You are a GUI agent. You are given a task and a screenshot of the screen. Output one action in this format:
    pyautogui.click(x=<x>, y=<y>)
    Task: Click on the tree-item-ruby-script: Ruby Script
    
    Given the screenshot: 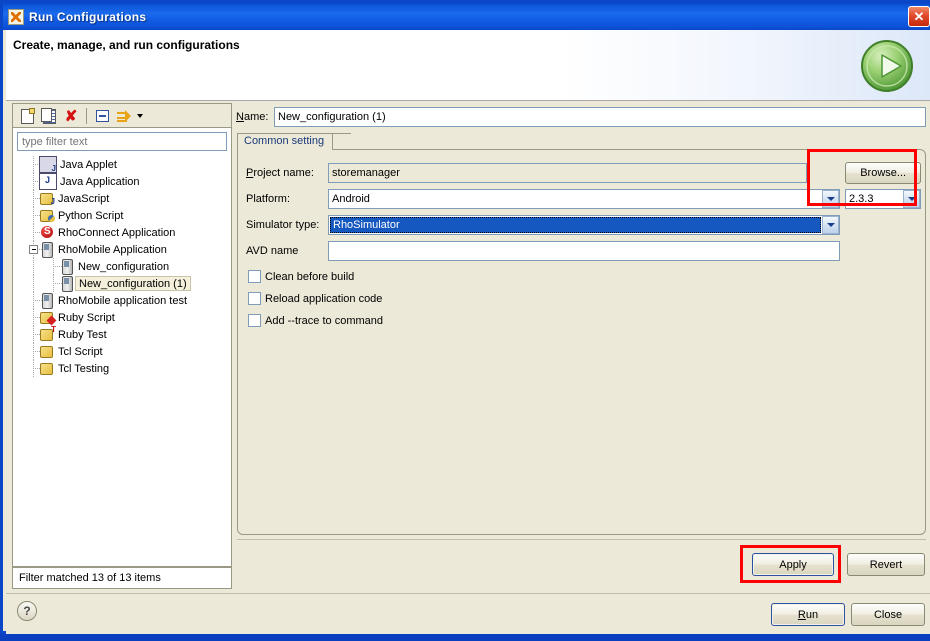 What is the action you would take?
    pyautogui.click(x=122, y=317)
    